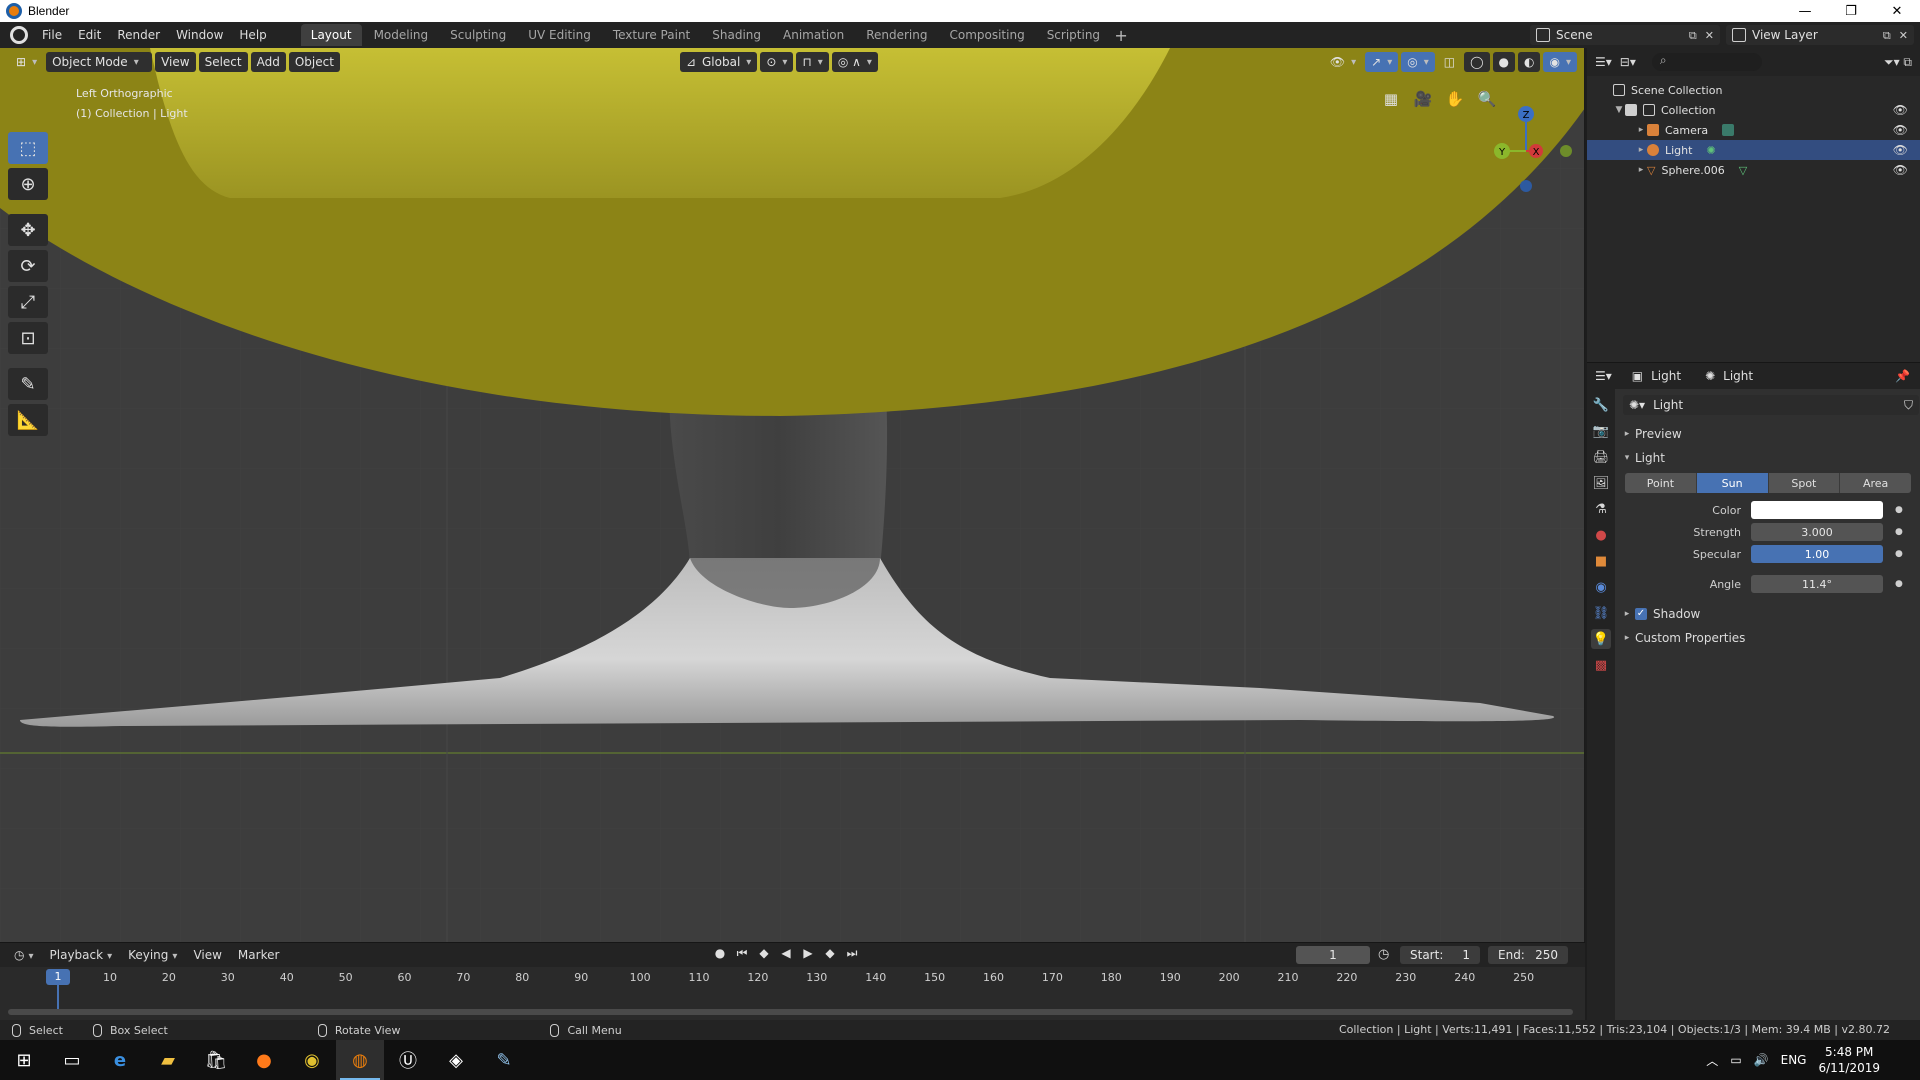 Image resolution: width=1920 pixels, height=1080 pixels. What do you see at coordinates (1769, 614) in the screenshot?
I see `panel-shadow-header: ▸ ✓ Shadow` at bounding box center [1769, 614].